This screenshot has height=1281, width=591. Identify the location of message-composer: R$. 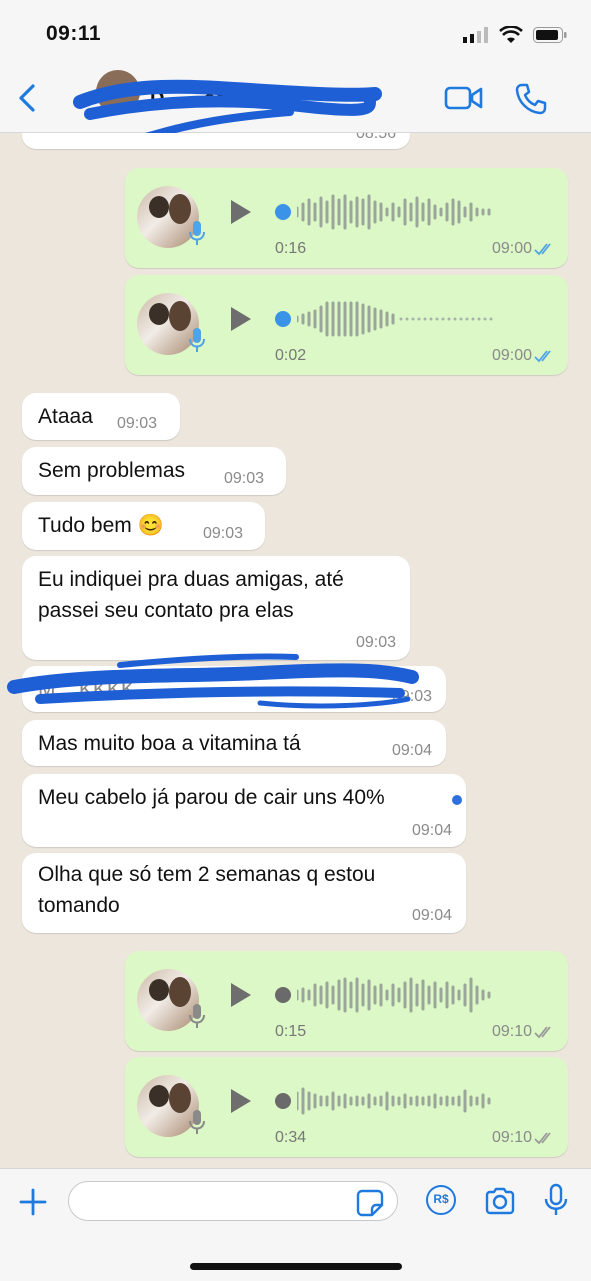
(295, 1224).